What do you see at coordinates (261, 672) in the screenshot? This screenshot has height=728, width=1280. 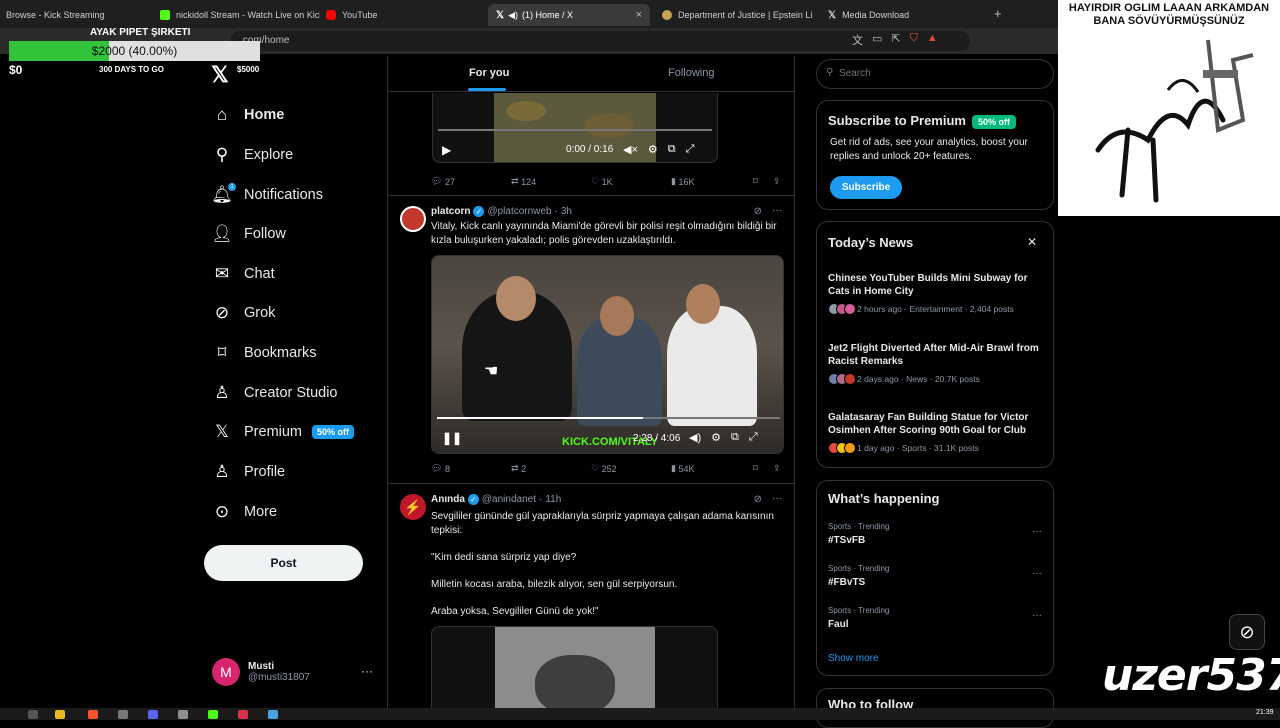 I see `account-switcher: M Musti @musti31807` at bounding box center [261, 672].